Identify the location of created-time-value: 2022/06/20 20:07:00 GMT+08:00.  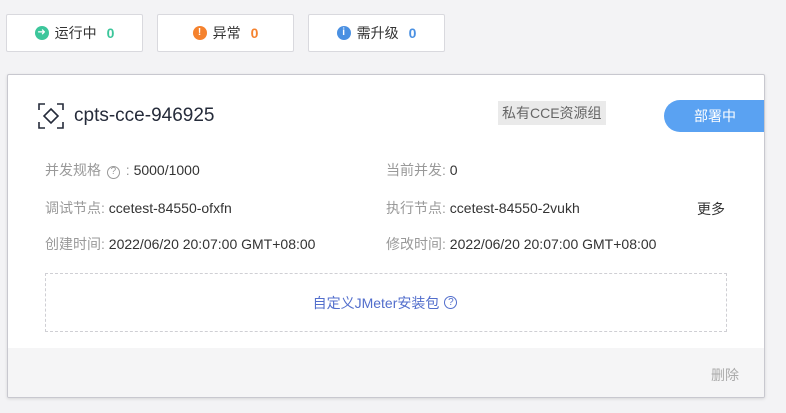
(212, 244).